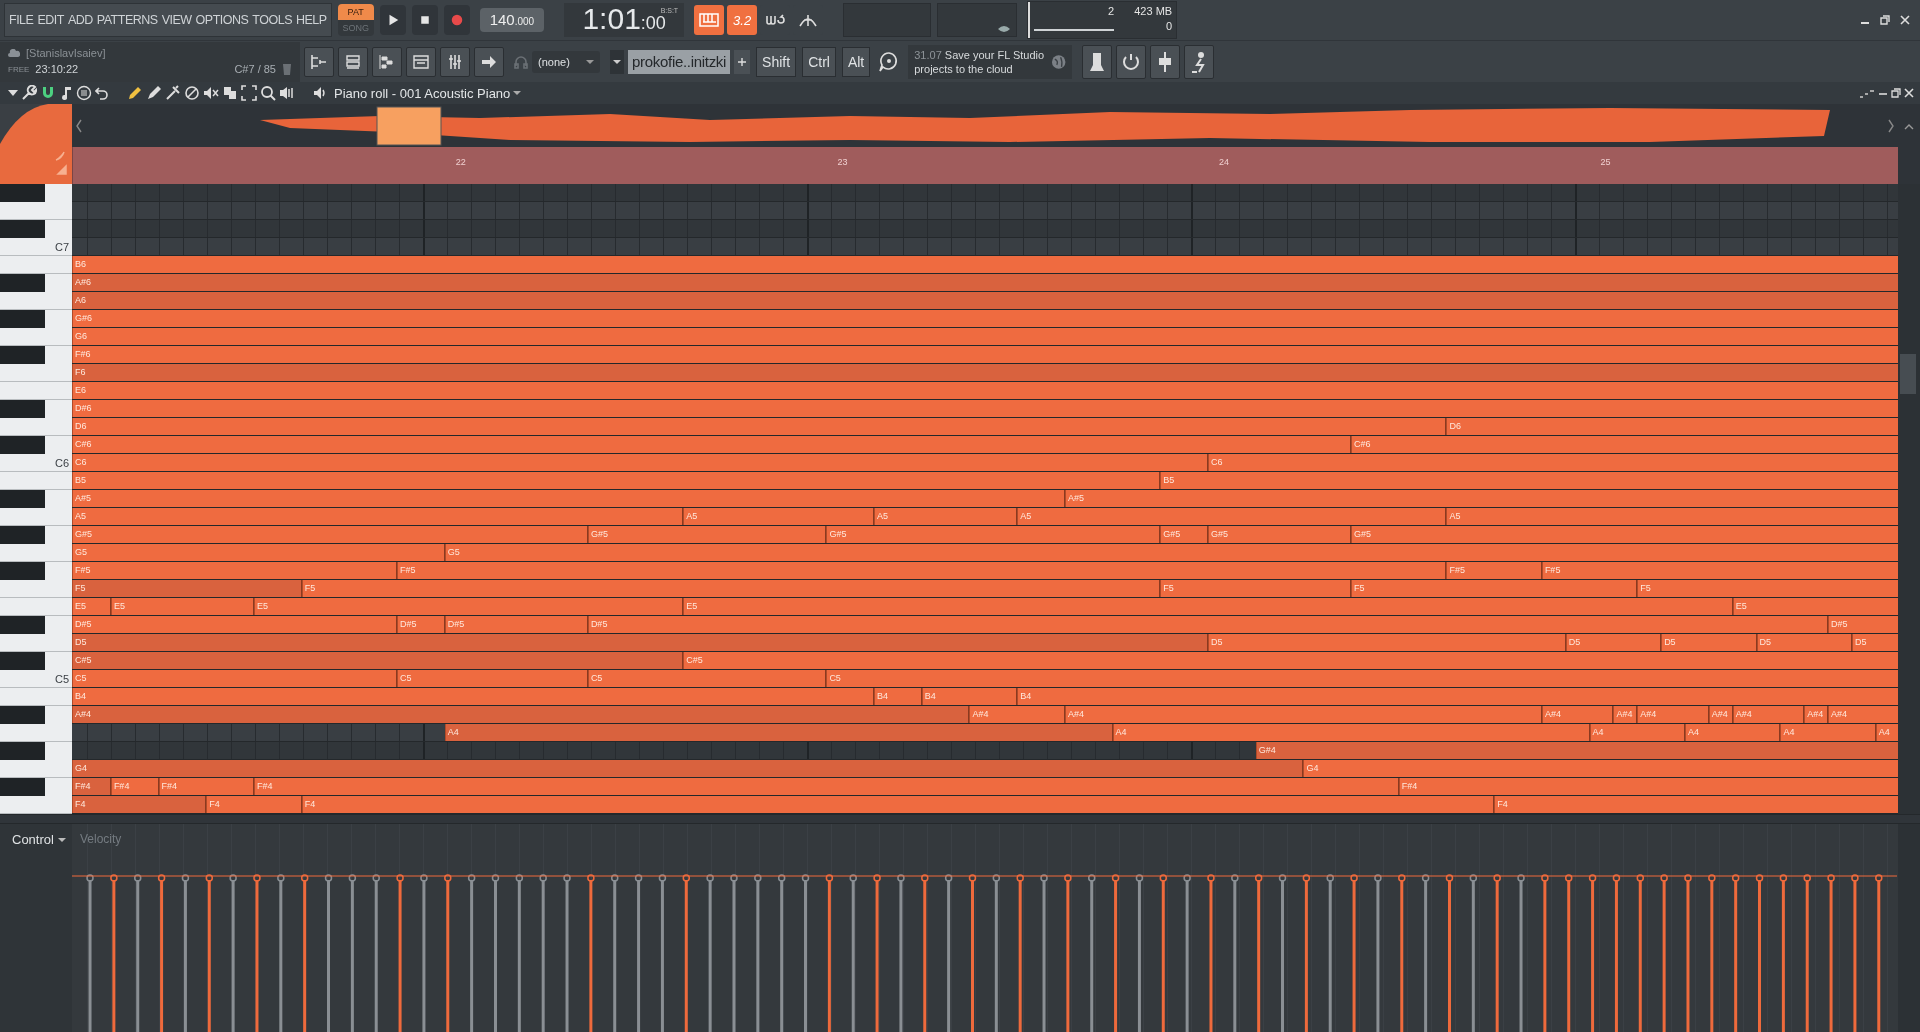 The width and height of the screenshot is (1920, 1032). Describe the element at coordinates (985, 318) in the screenshot. I see `note: G#6` at that location.